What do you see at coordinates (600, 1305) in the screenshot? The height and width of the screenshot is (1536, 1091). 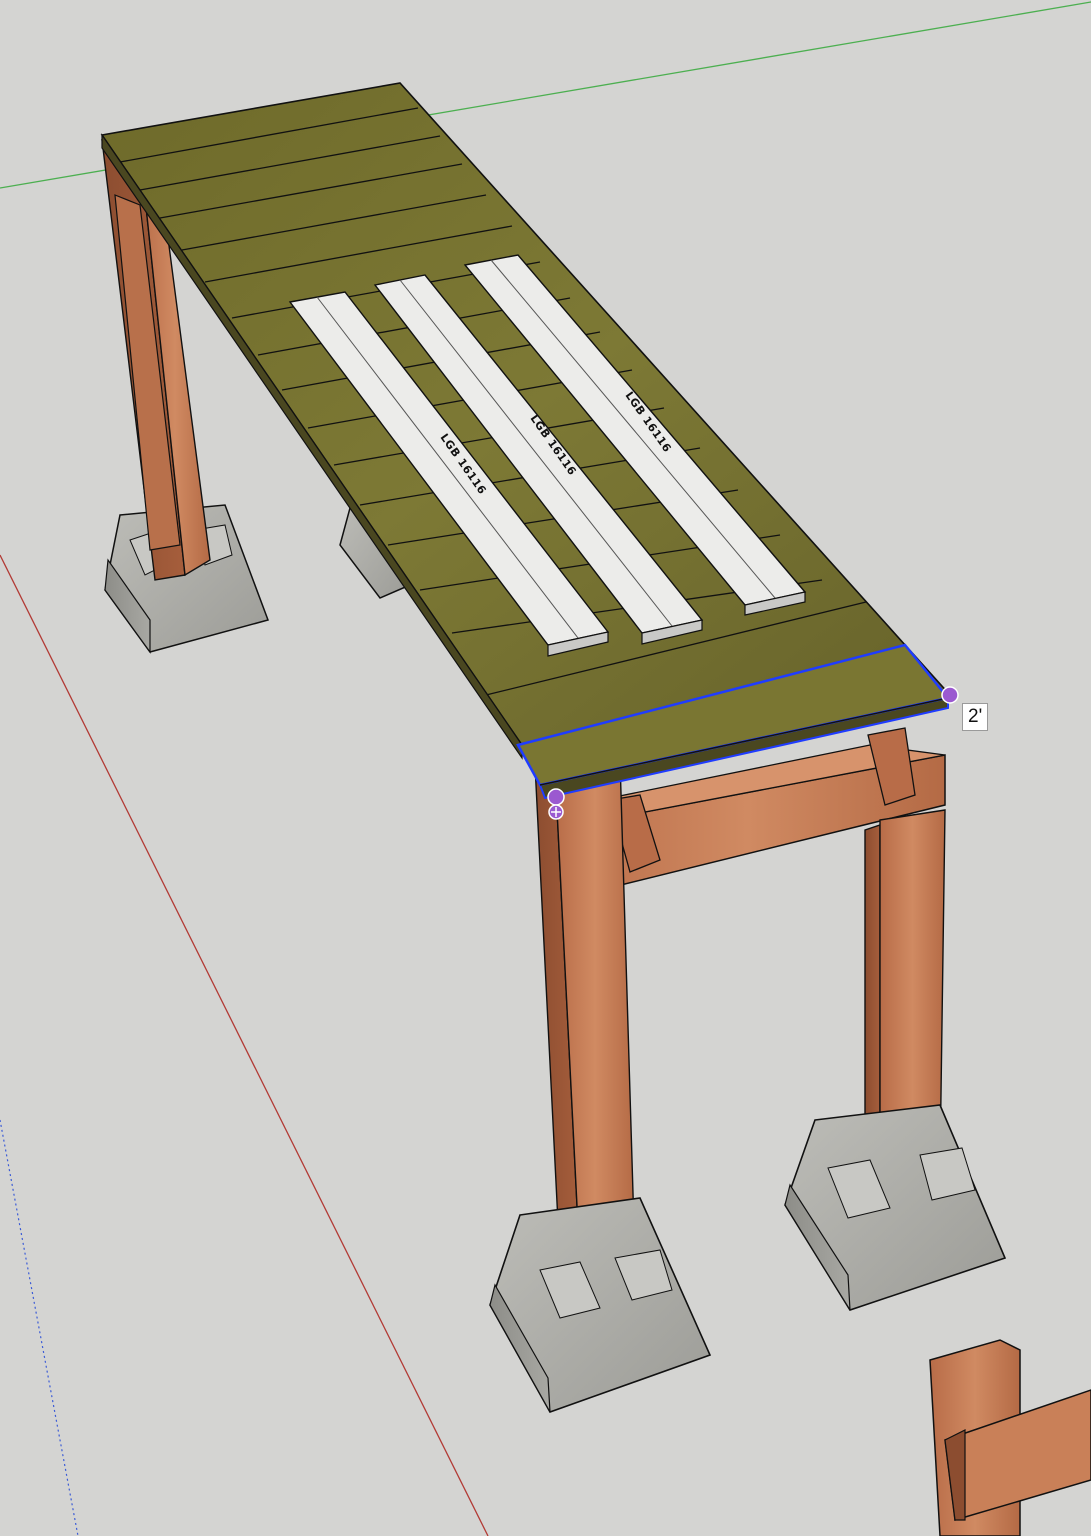 I see `front-left-footing` at bounding box center [600, 1305].